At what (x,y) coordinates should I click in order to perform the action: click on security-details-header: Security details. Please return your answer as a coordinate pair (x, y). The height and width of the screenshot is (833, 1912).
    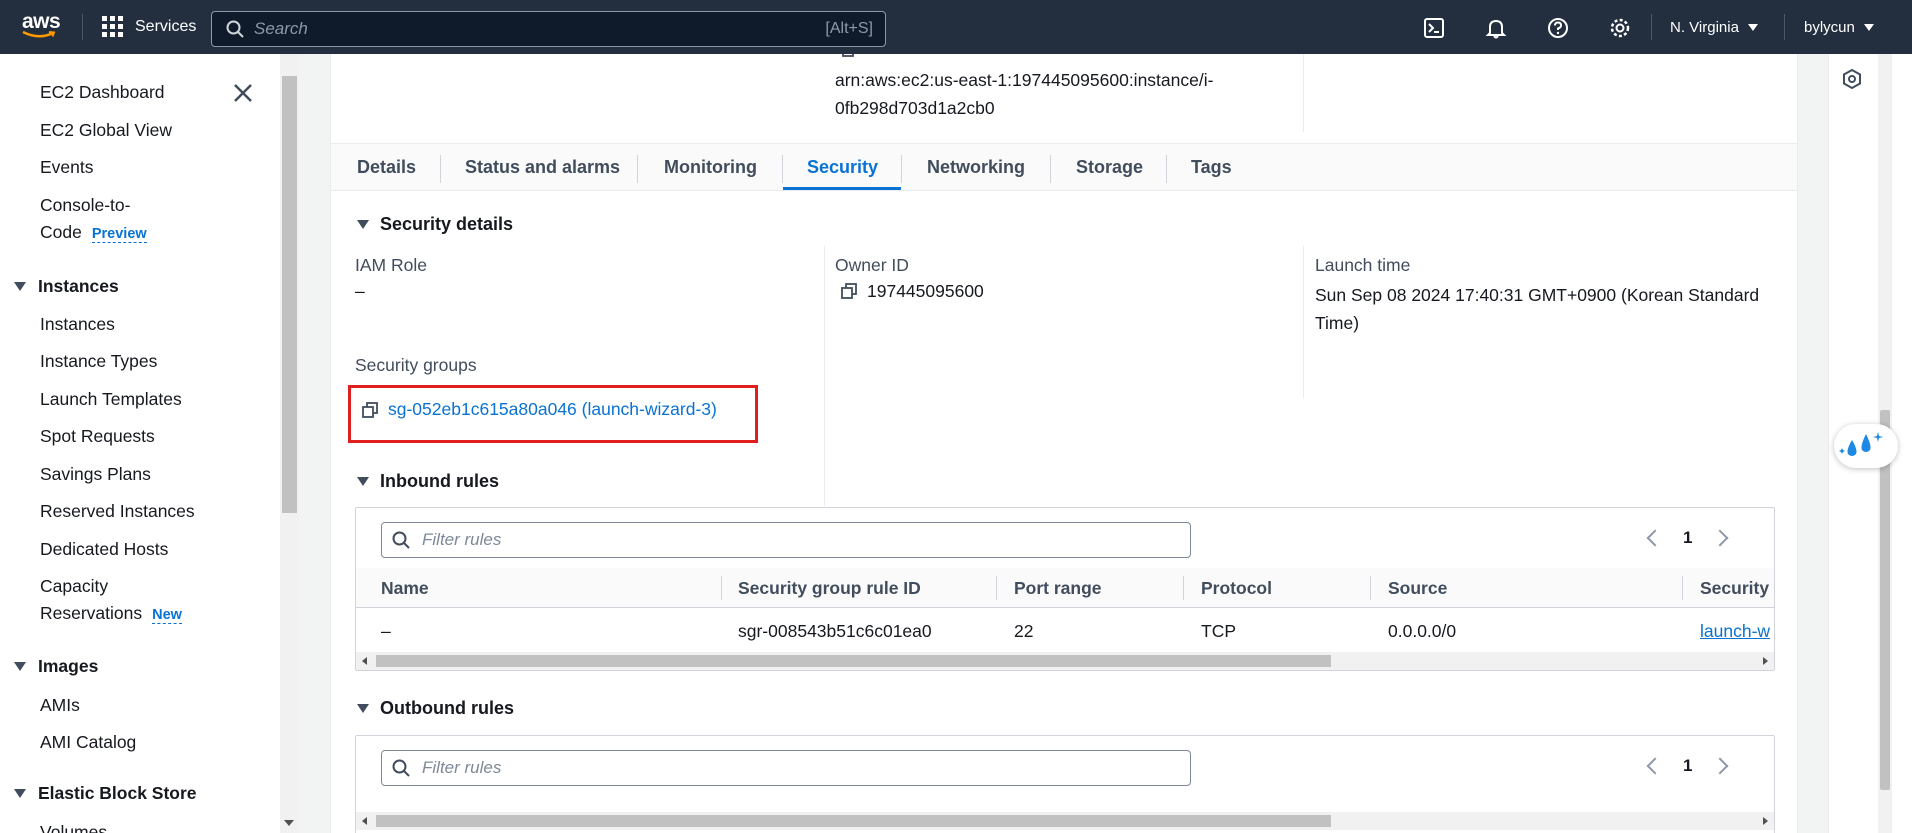
    Looking at the image, I should click on (435, 224).